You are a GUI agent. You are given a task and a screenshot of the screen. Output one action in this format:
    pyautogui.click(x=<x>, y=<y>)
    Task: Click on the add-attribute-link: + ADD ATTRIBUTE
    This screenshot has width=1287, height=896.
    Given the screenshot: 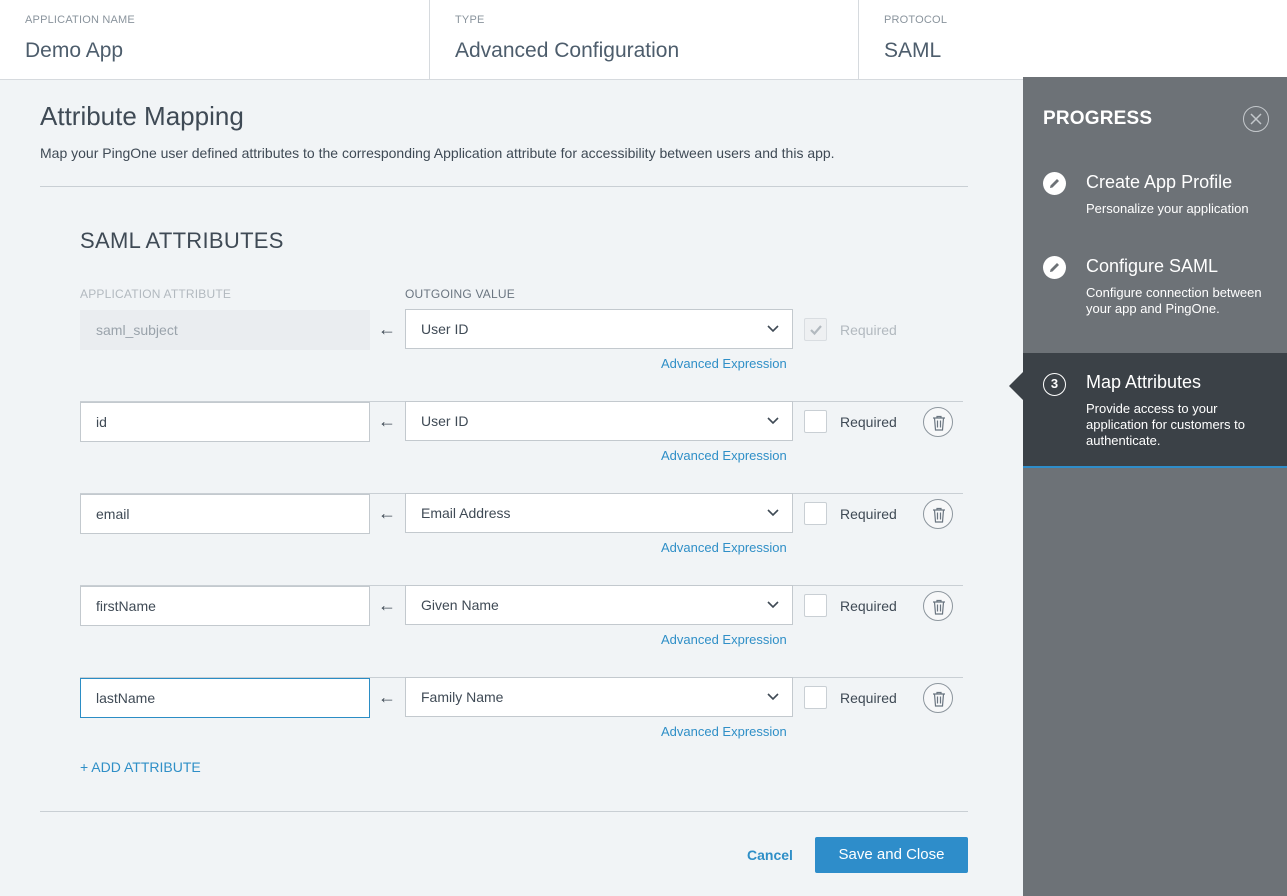 What is the action you would take?
    pyautogui.click(x=140, y=767)
    